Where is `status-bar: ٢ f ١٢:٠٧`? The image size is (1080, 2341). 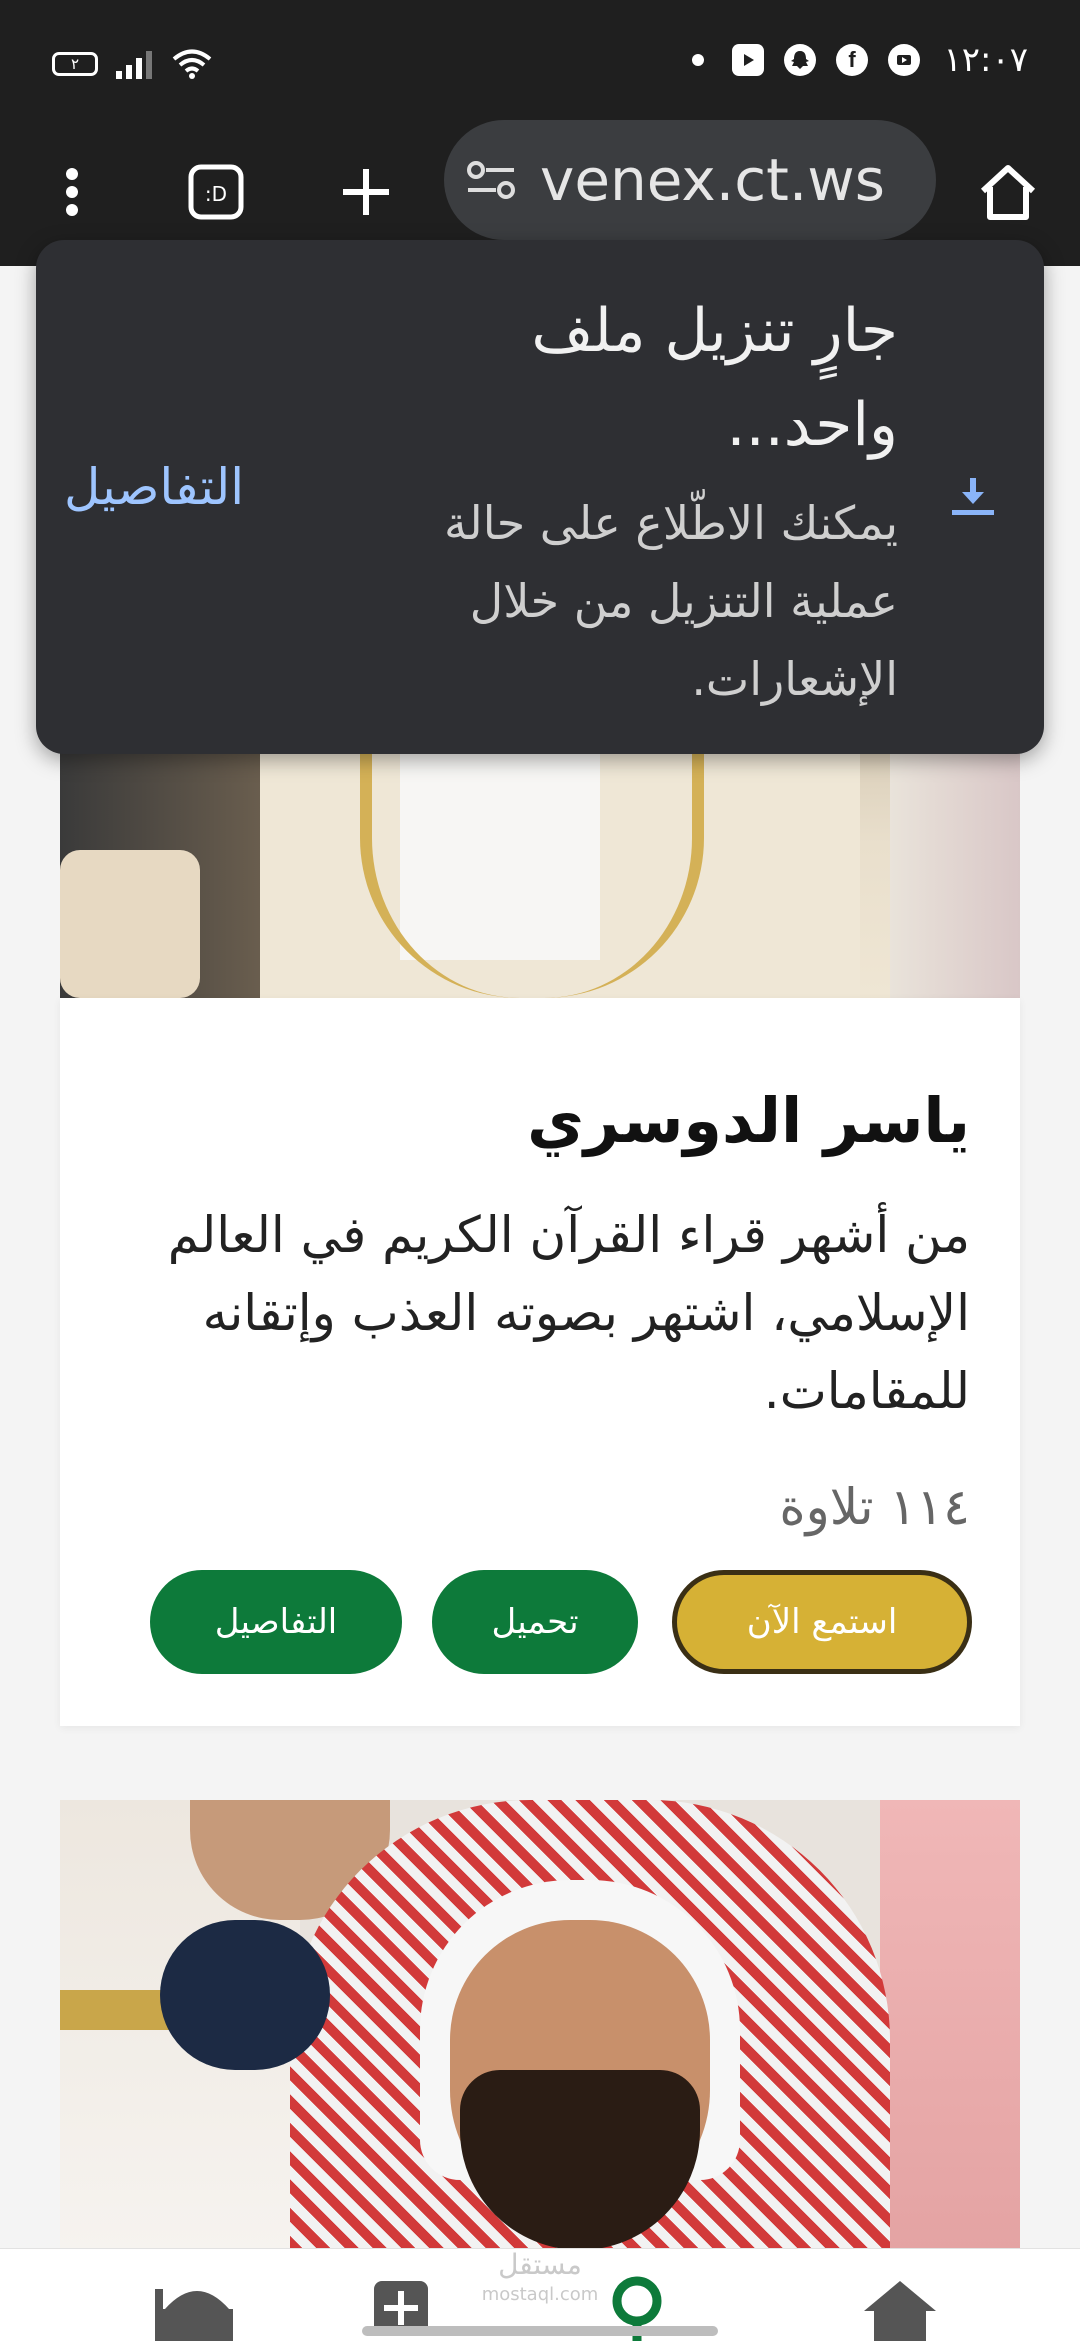
status-bar: ٢ f ١٢:٠٧ is located at coordinates (540, 60).